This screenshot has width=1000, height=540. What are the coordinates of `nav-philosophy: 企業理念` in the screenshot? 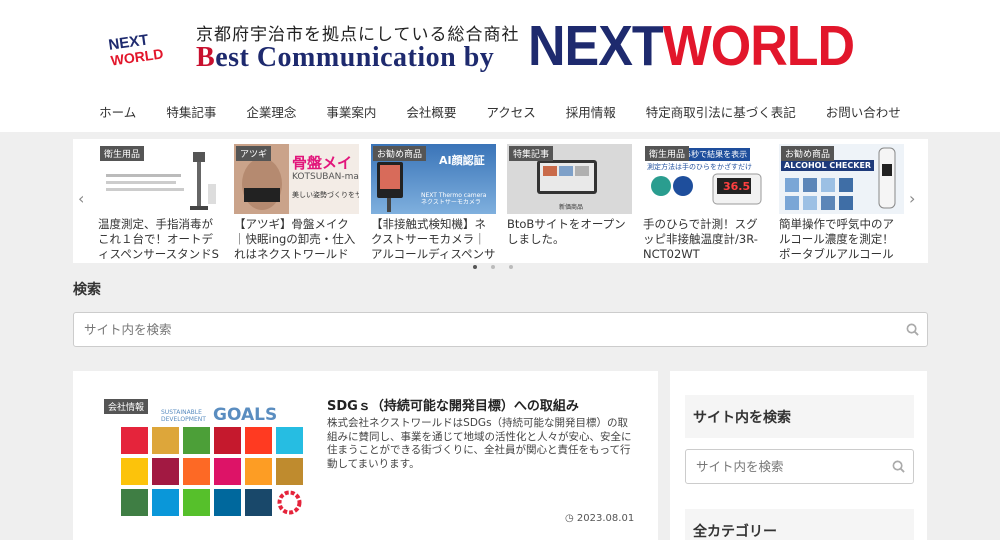 It's located at (271, 111).